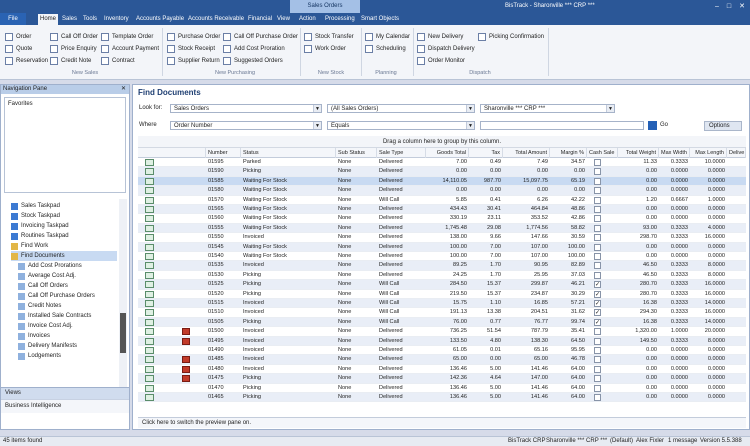 This screenshot has width=750, height=446. What do you see at coordinates (385, 49) in the screenshot?
I see `scheduling-button: Scheduling` at bounding box center [385, 49].